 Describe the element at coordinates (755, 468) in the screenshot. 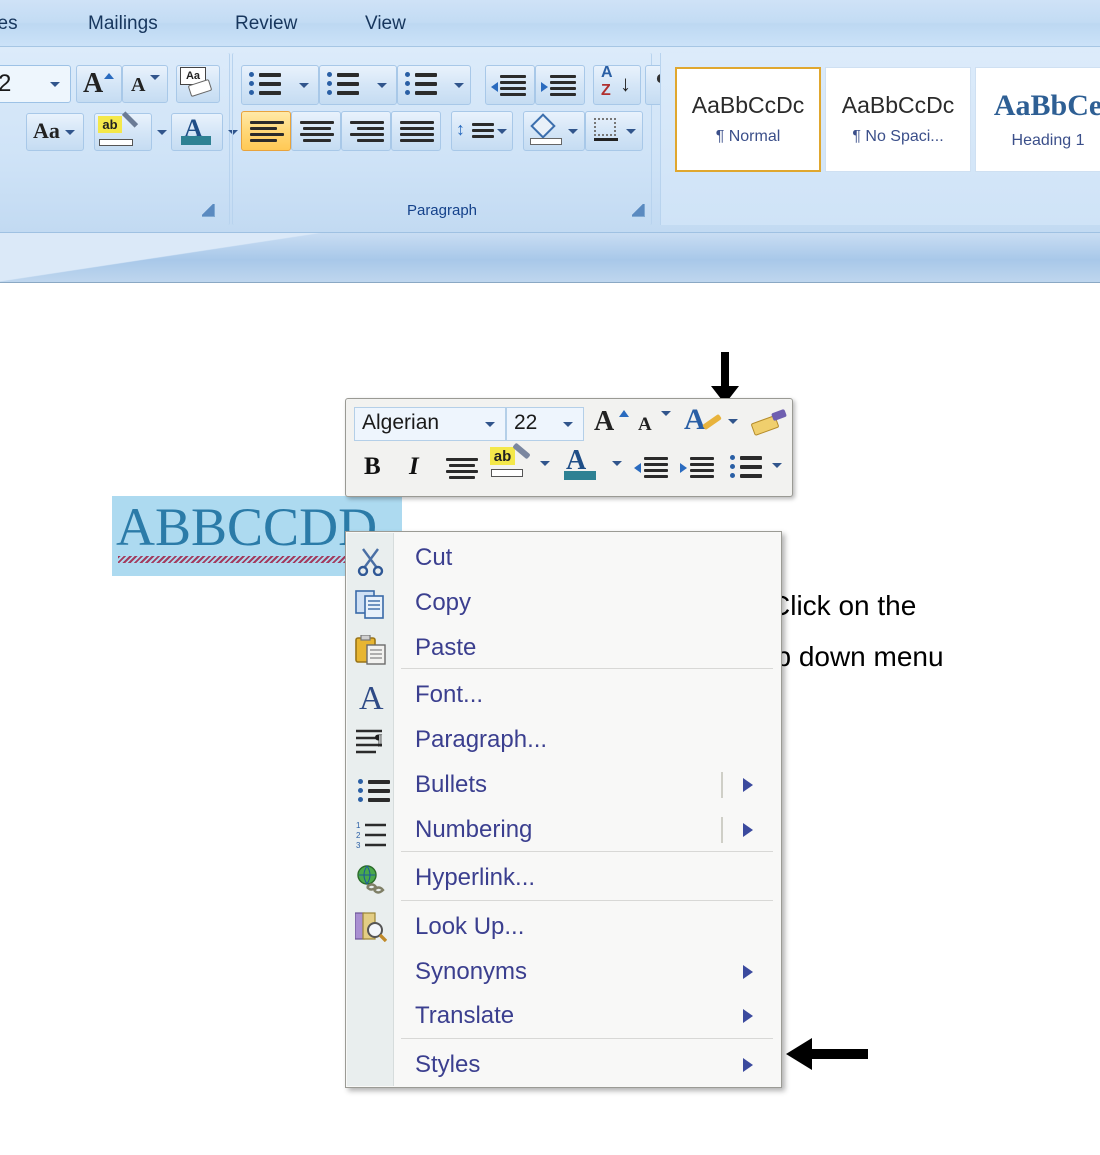

I see `mini-bullets-dropdown` at that location.